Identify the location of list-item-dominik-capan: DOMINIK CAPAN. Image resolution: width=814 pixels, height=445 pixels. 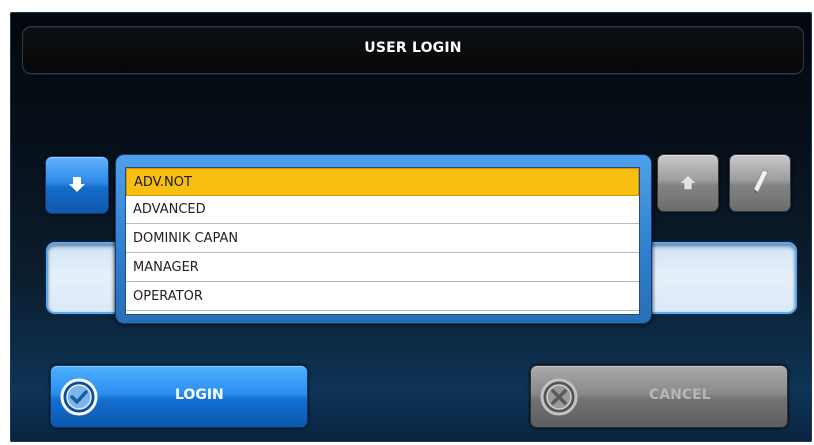
(382, 239).